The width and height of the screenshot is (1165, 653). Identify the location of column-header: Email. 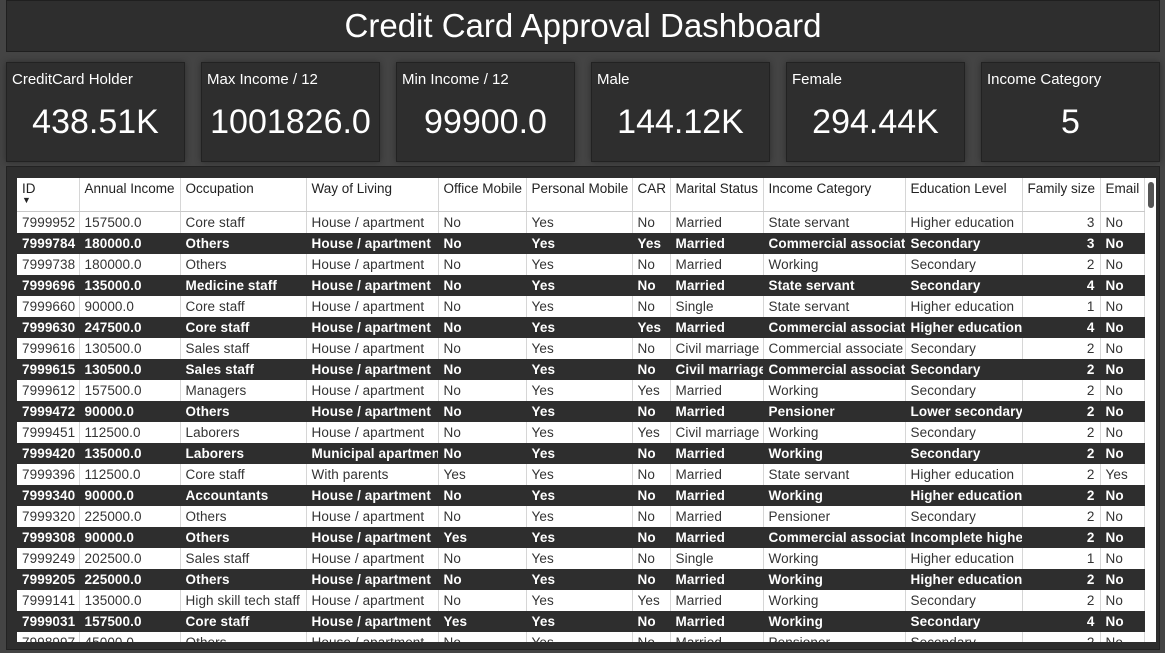
(1122, 195).